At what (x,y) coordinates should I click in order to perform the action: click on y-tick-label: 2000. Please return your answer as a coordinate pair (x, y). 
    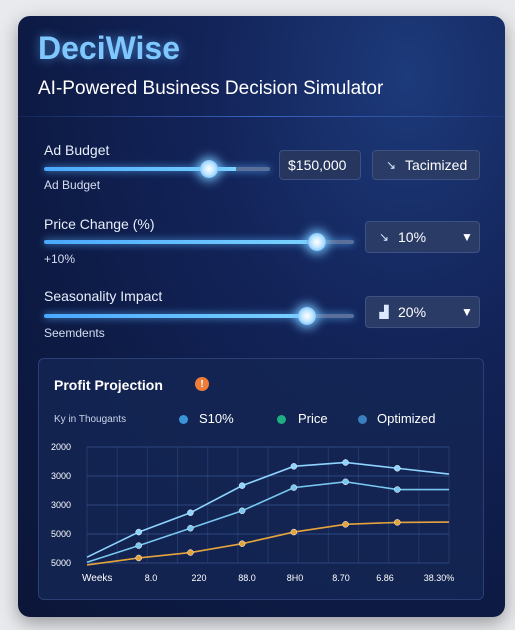
    Looking at the image, I should click on (61, 447).